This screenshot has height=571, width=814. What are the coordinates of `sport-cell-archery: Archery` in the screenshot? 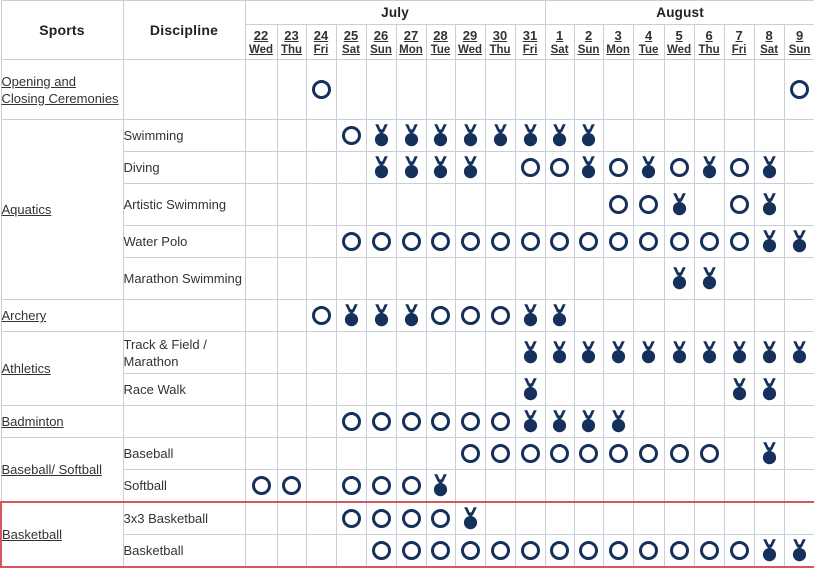 It's located at (62, 315).